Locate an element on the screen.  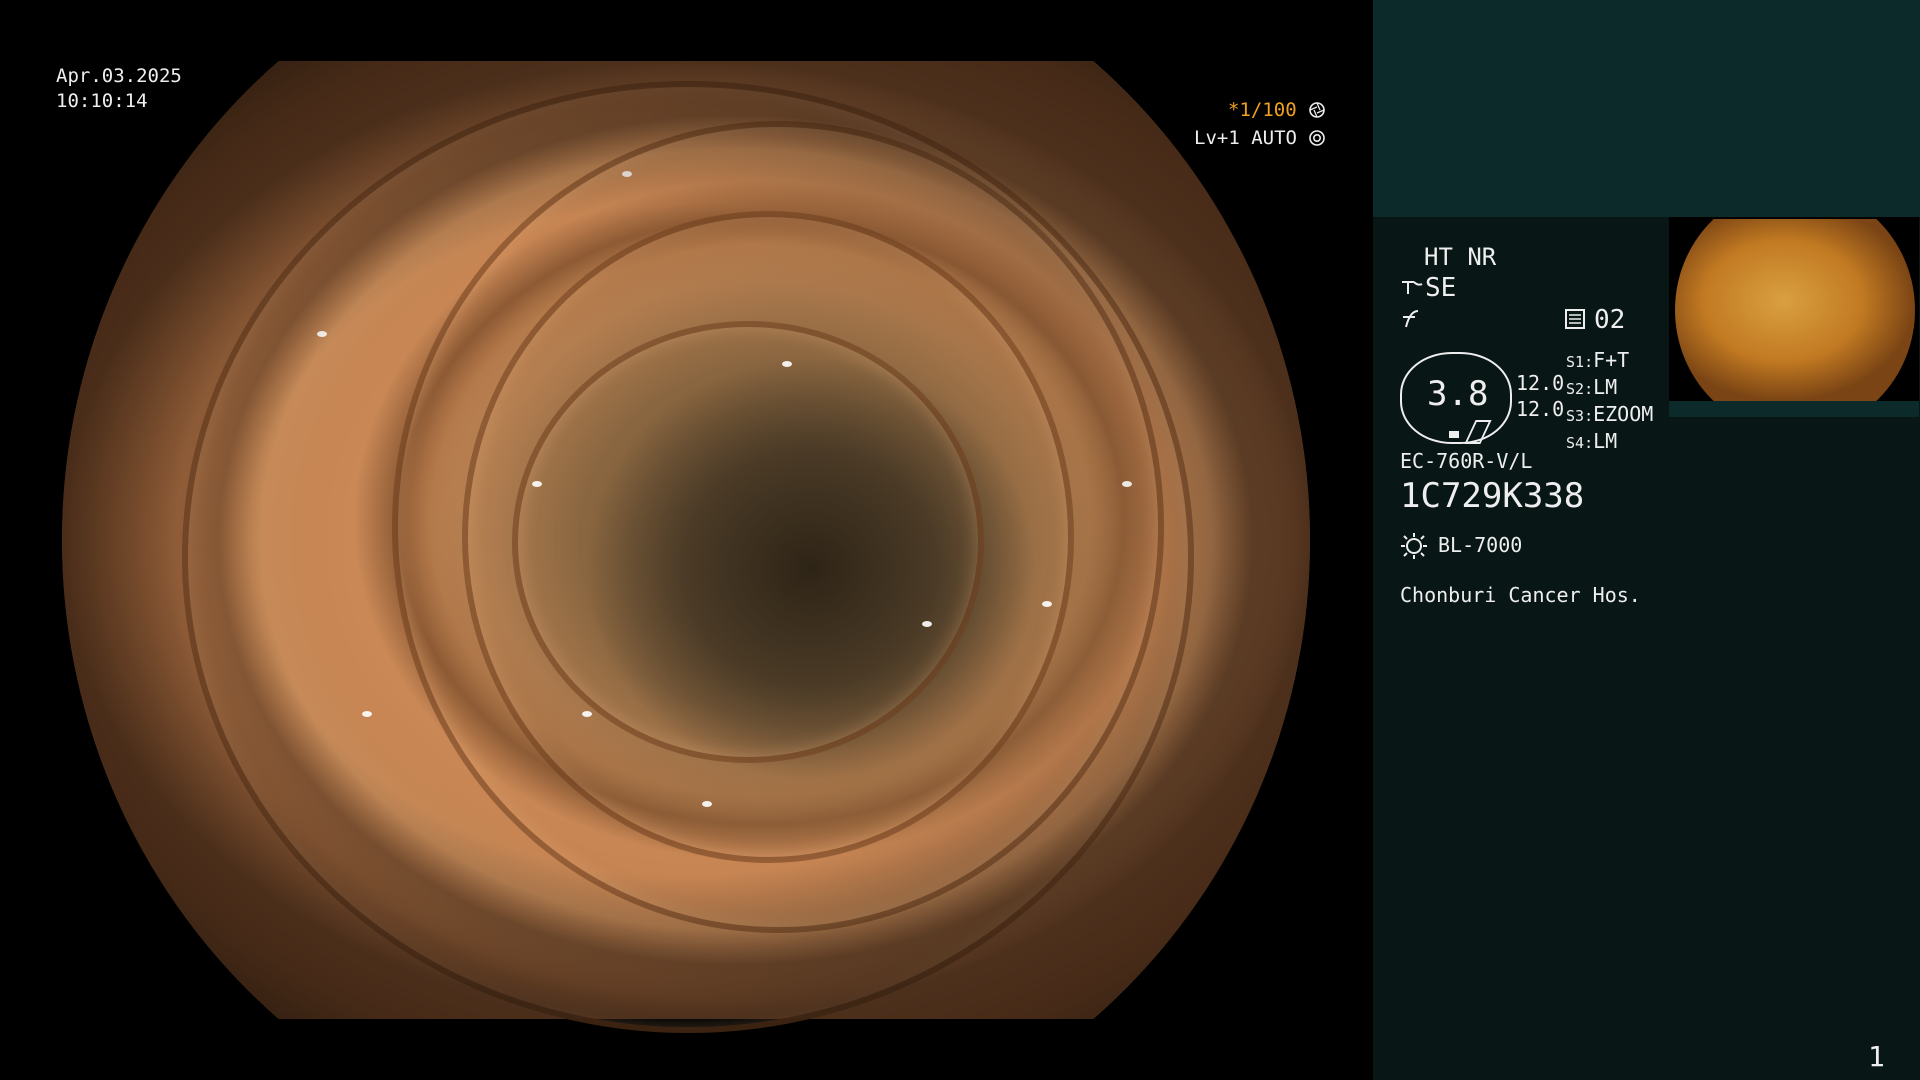
exposure-level: Lv+1 AUTO is located at coordinates (1260, 138).